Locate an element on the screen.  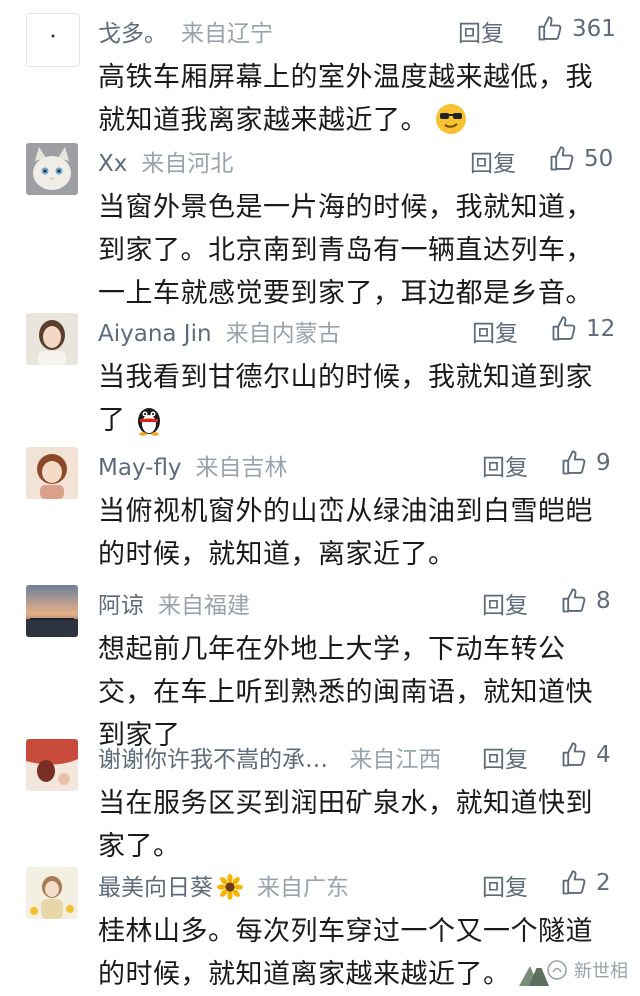
like-button: 50 is located at coordinates (580, 159).